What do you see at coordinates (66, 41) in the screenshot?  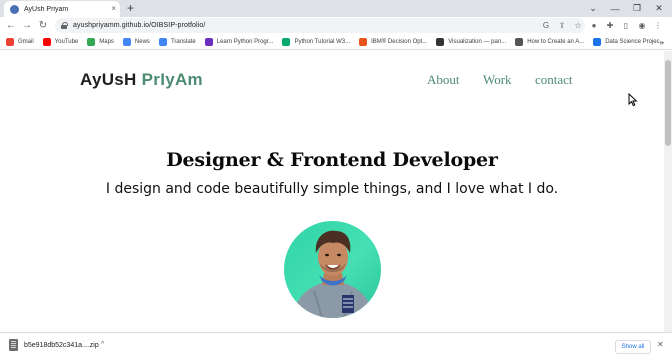 I see `bookmark-label: YouTube` at bounding box center [66, 41].